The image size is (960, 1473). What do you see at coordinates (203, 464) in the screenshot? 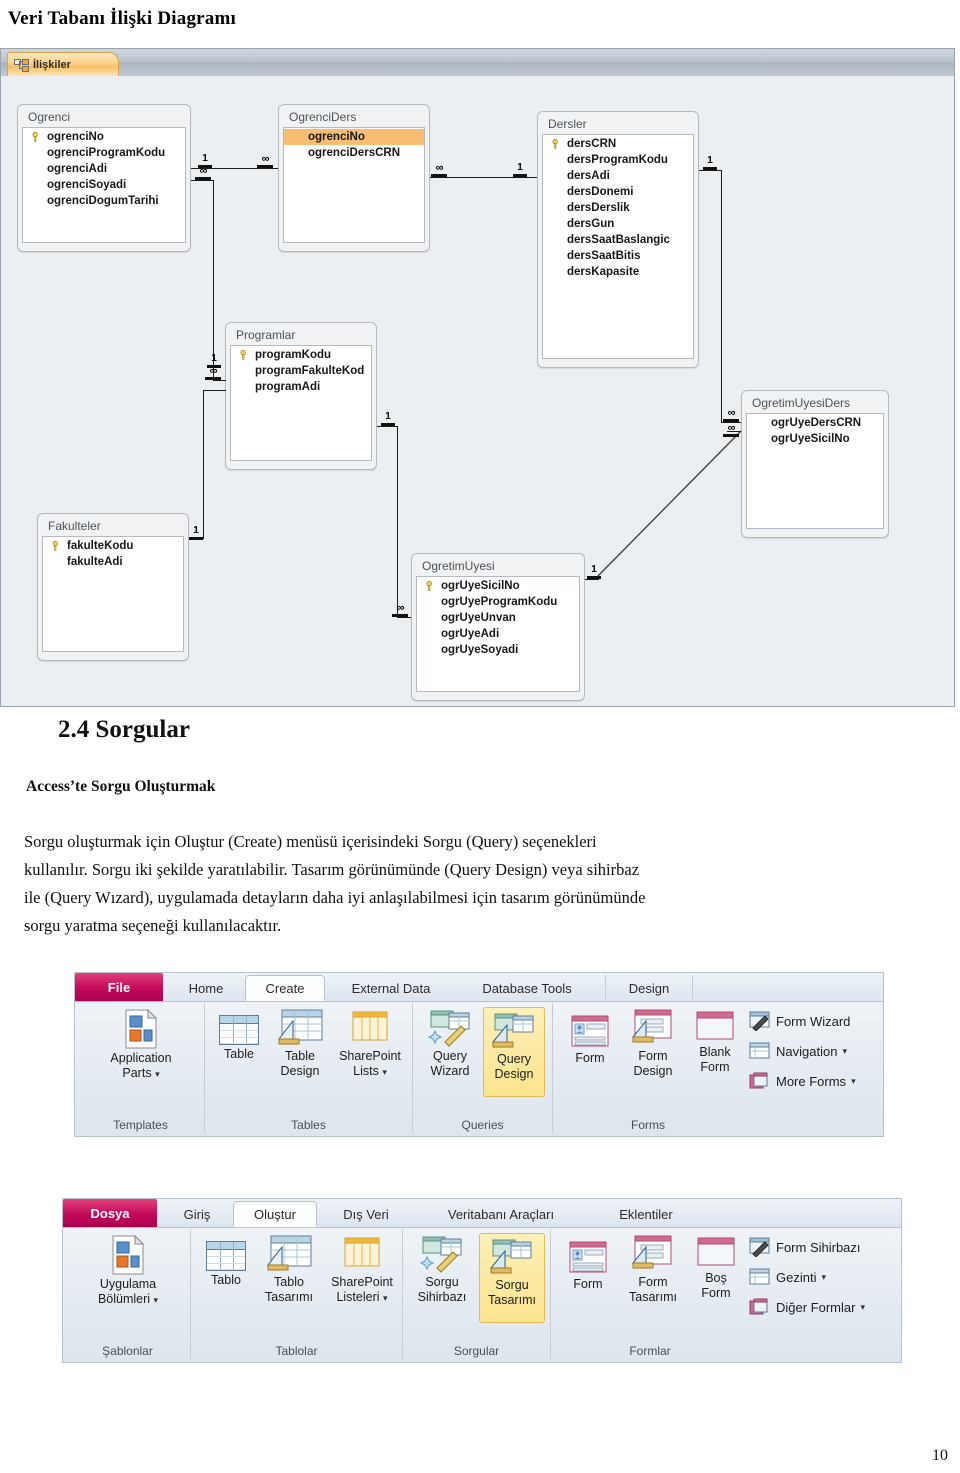
I see `relationship-line-fakulteler-programlar` at bounding box center [203, 464].